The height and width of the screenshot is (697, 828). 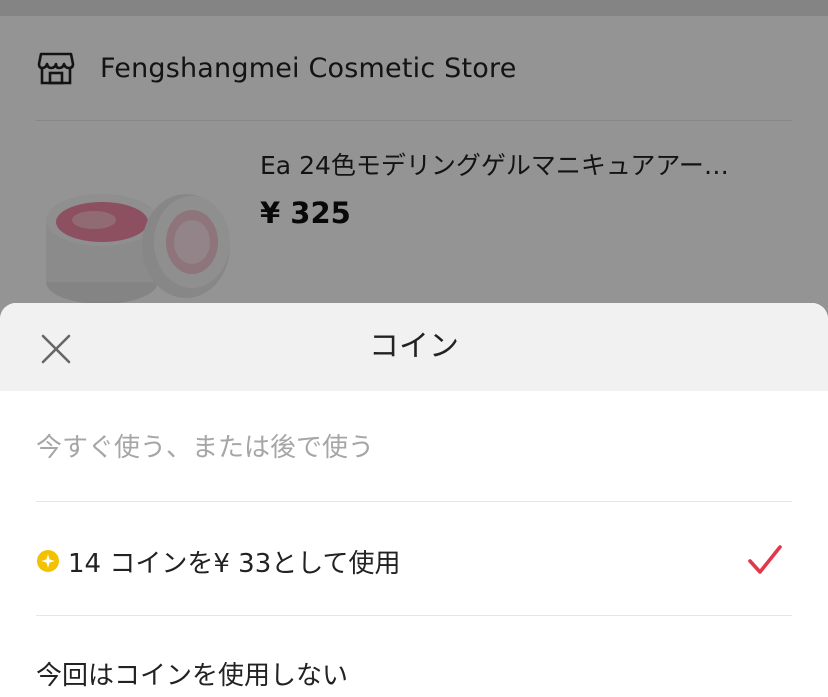 I want to click on close-icon, so click(x=56, y=349).